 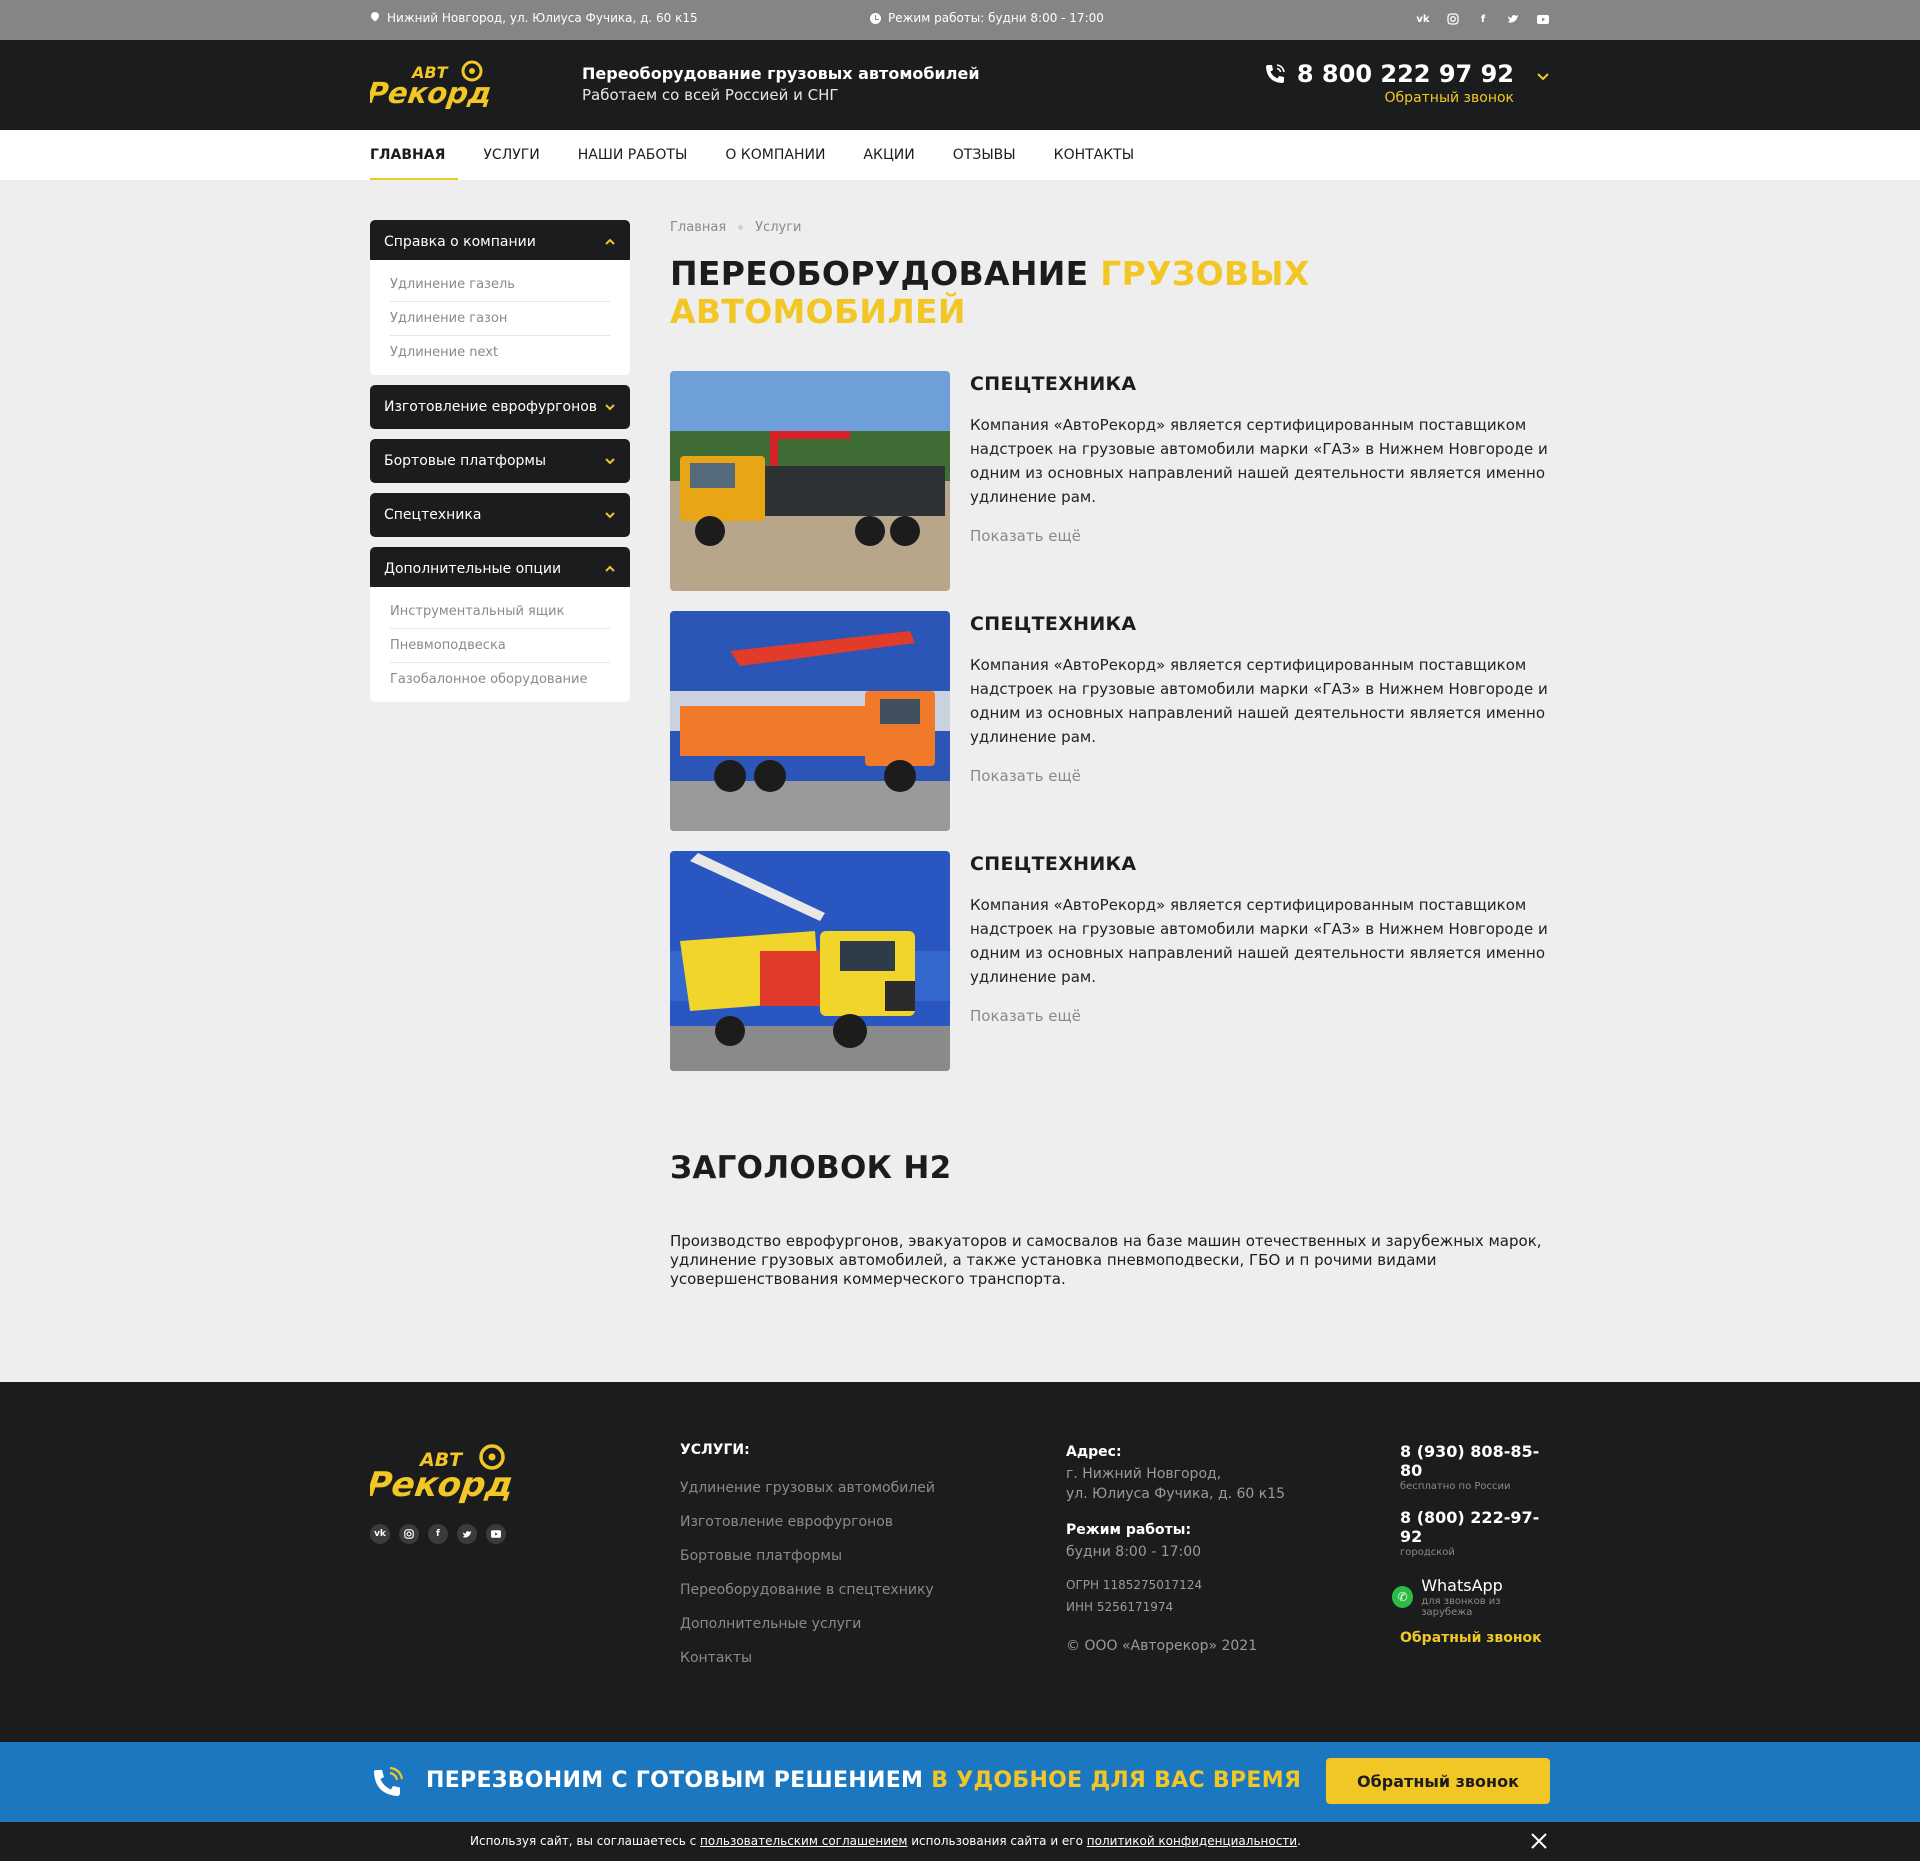 What do you see at coordinates (675, 1780) in the screenshot?
I see `callback-bar-text: ПЕРЕЗВОНИМ С ГОТОВЫМ РЕШЕНИЕМ` at bounding box center [675, 1780].